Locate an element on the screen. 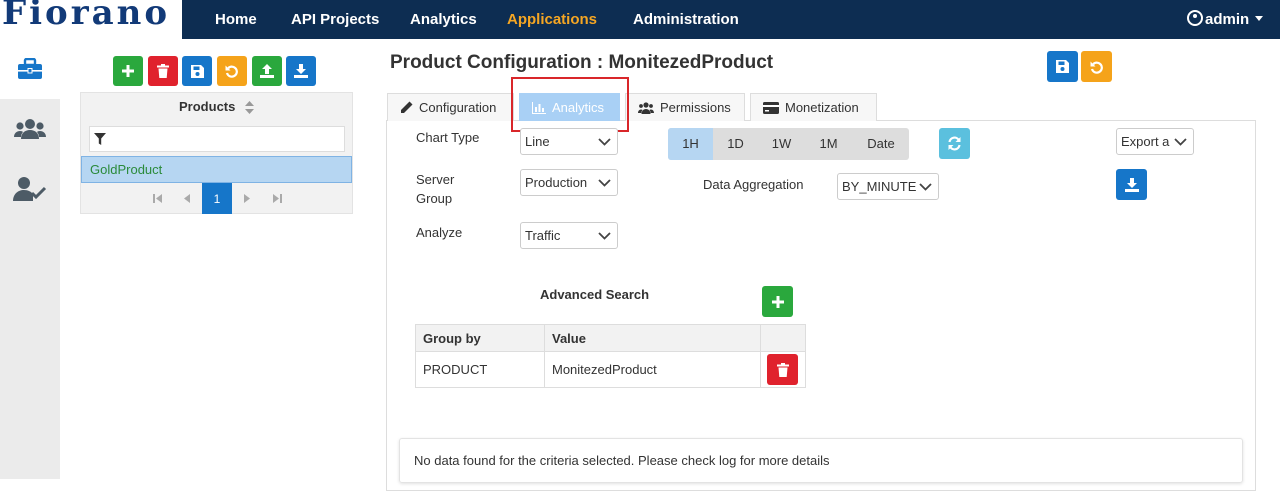  page-title: Product Configuration : MonitezedProduct is located at coordinates (582, 62).